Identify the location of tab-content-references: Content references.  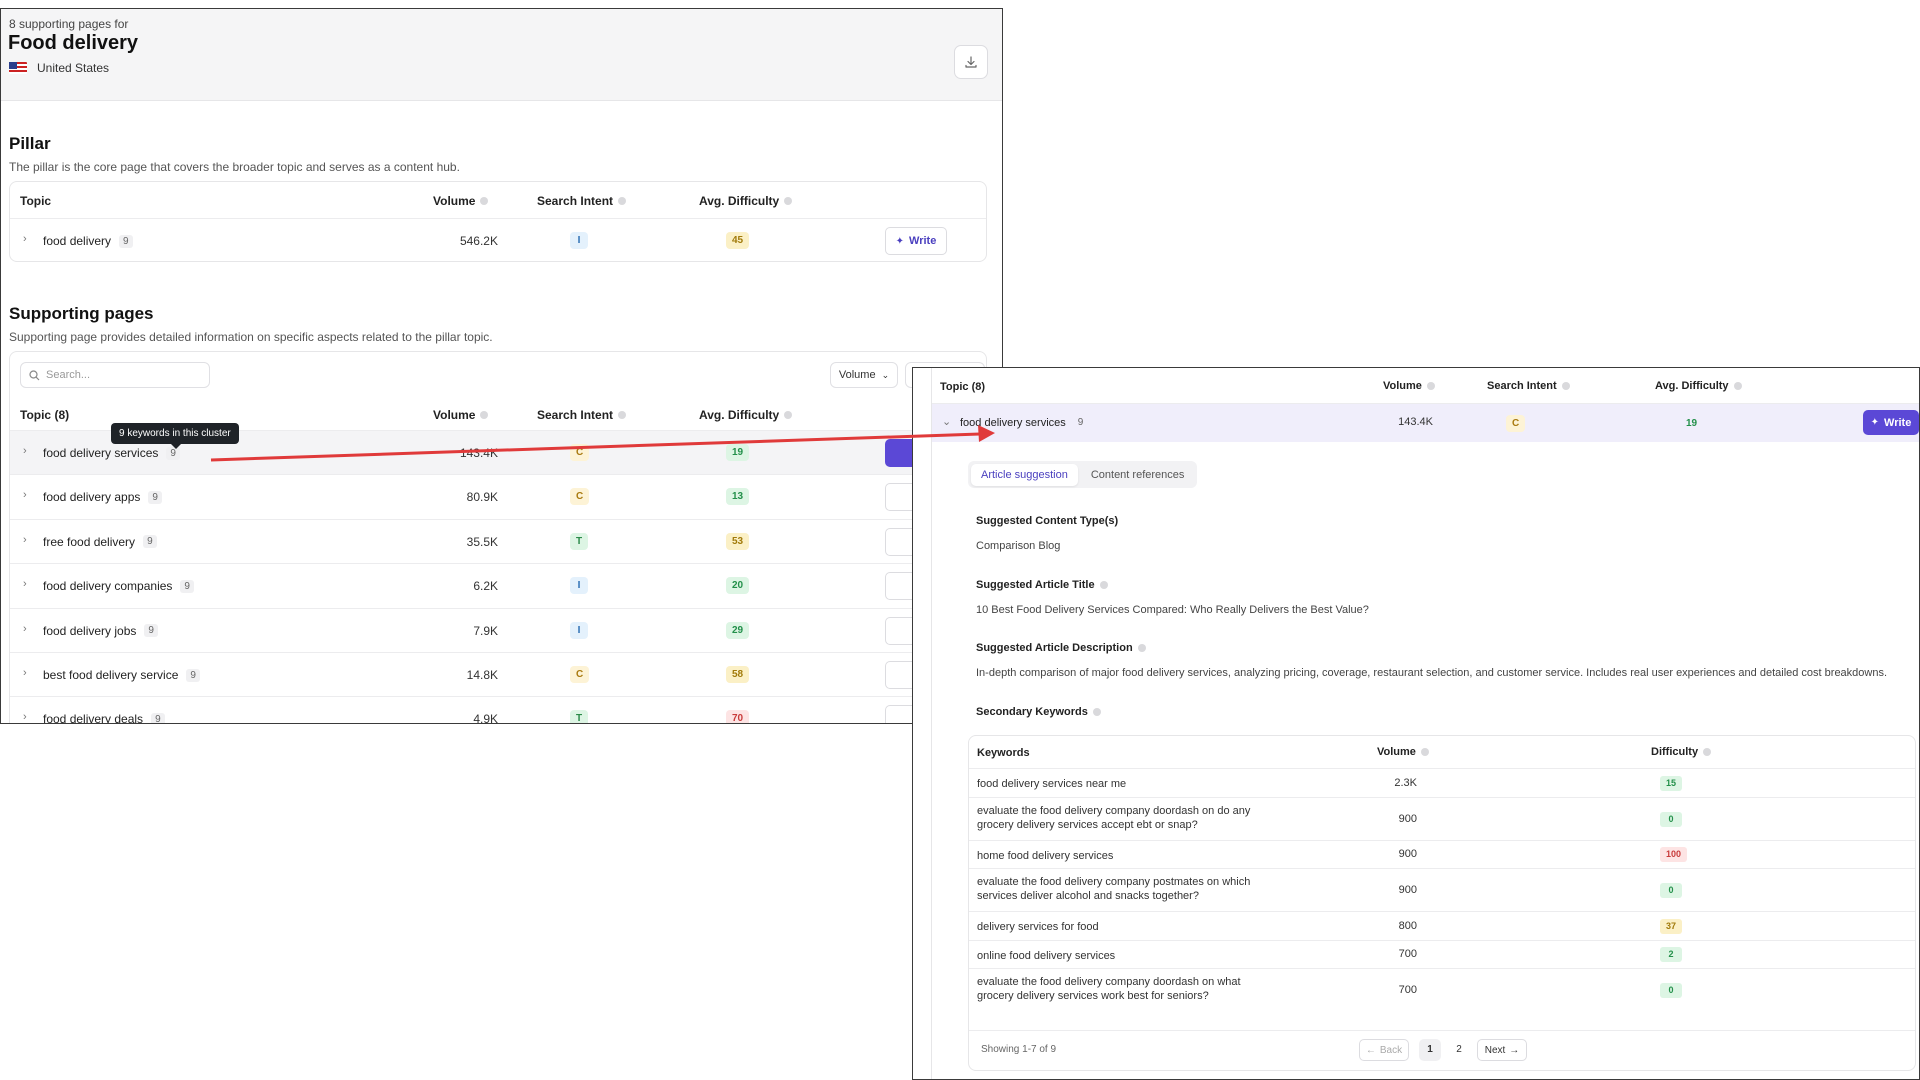
(1138, 475).